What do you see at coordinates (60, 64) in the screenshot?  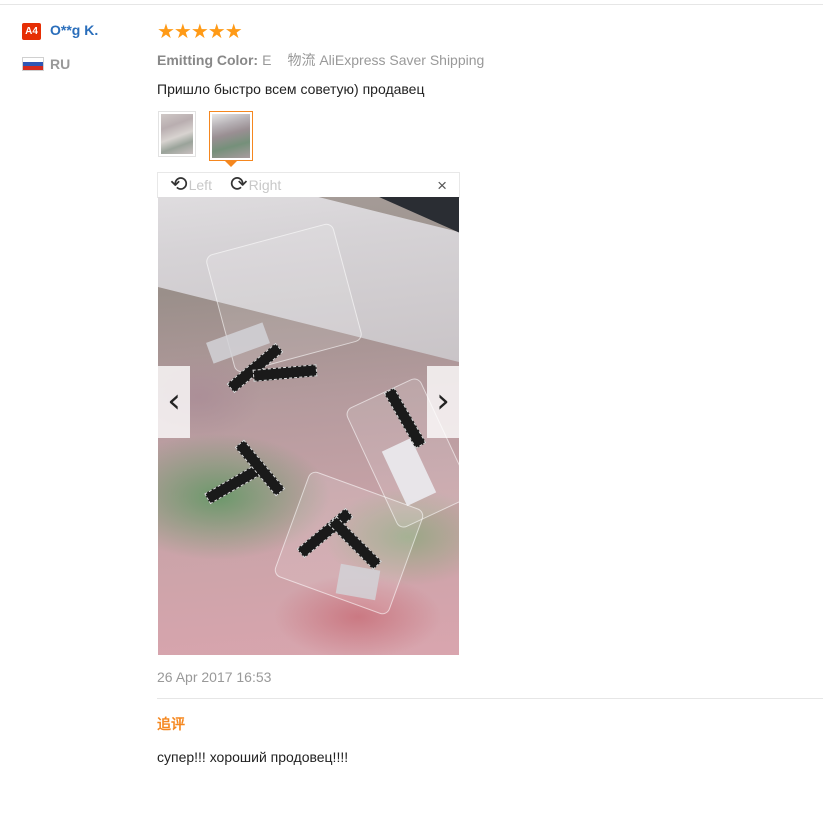 I see `buyer-country: RU` at bounding box center [60, 64].